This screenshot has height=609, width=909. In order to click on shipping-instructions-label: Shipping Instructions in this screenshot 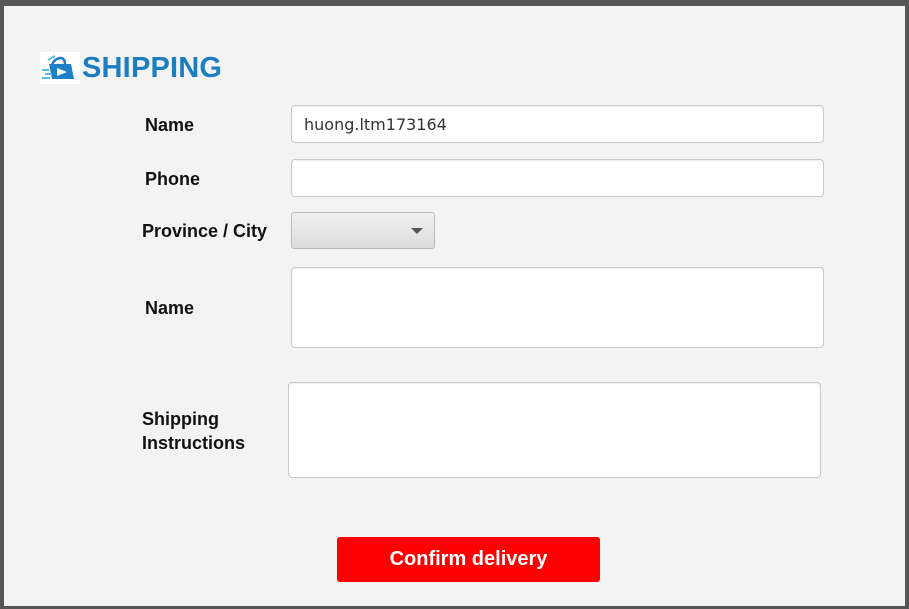, I will do `click(194, 431)`.